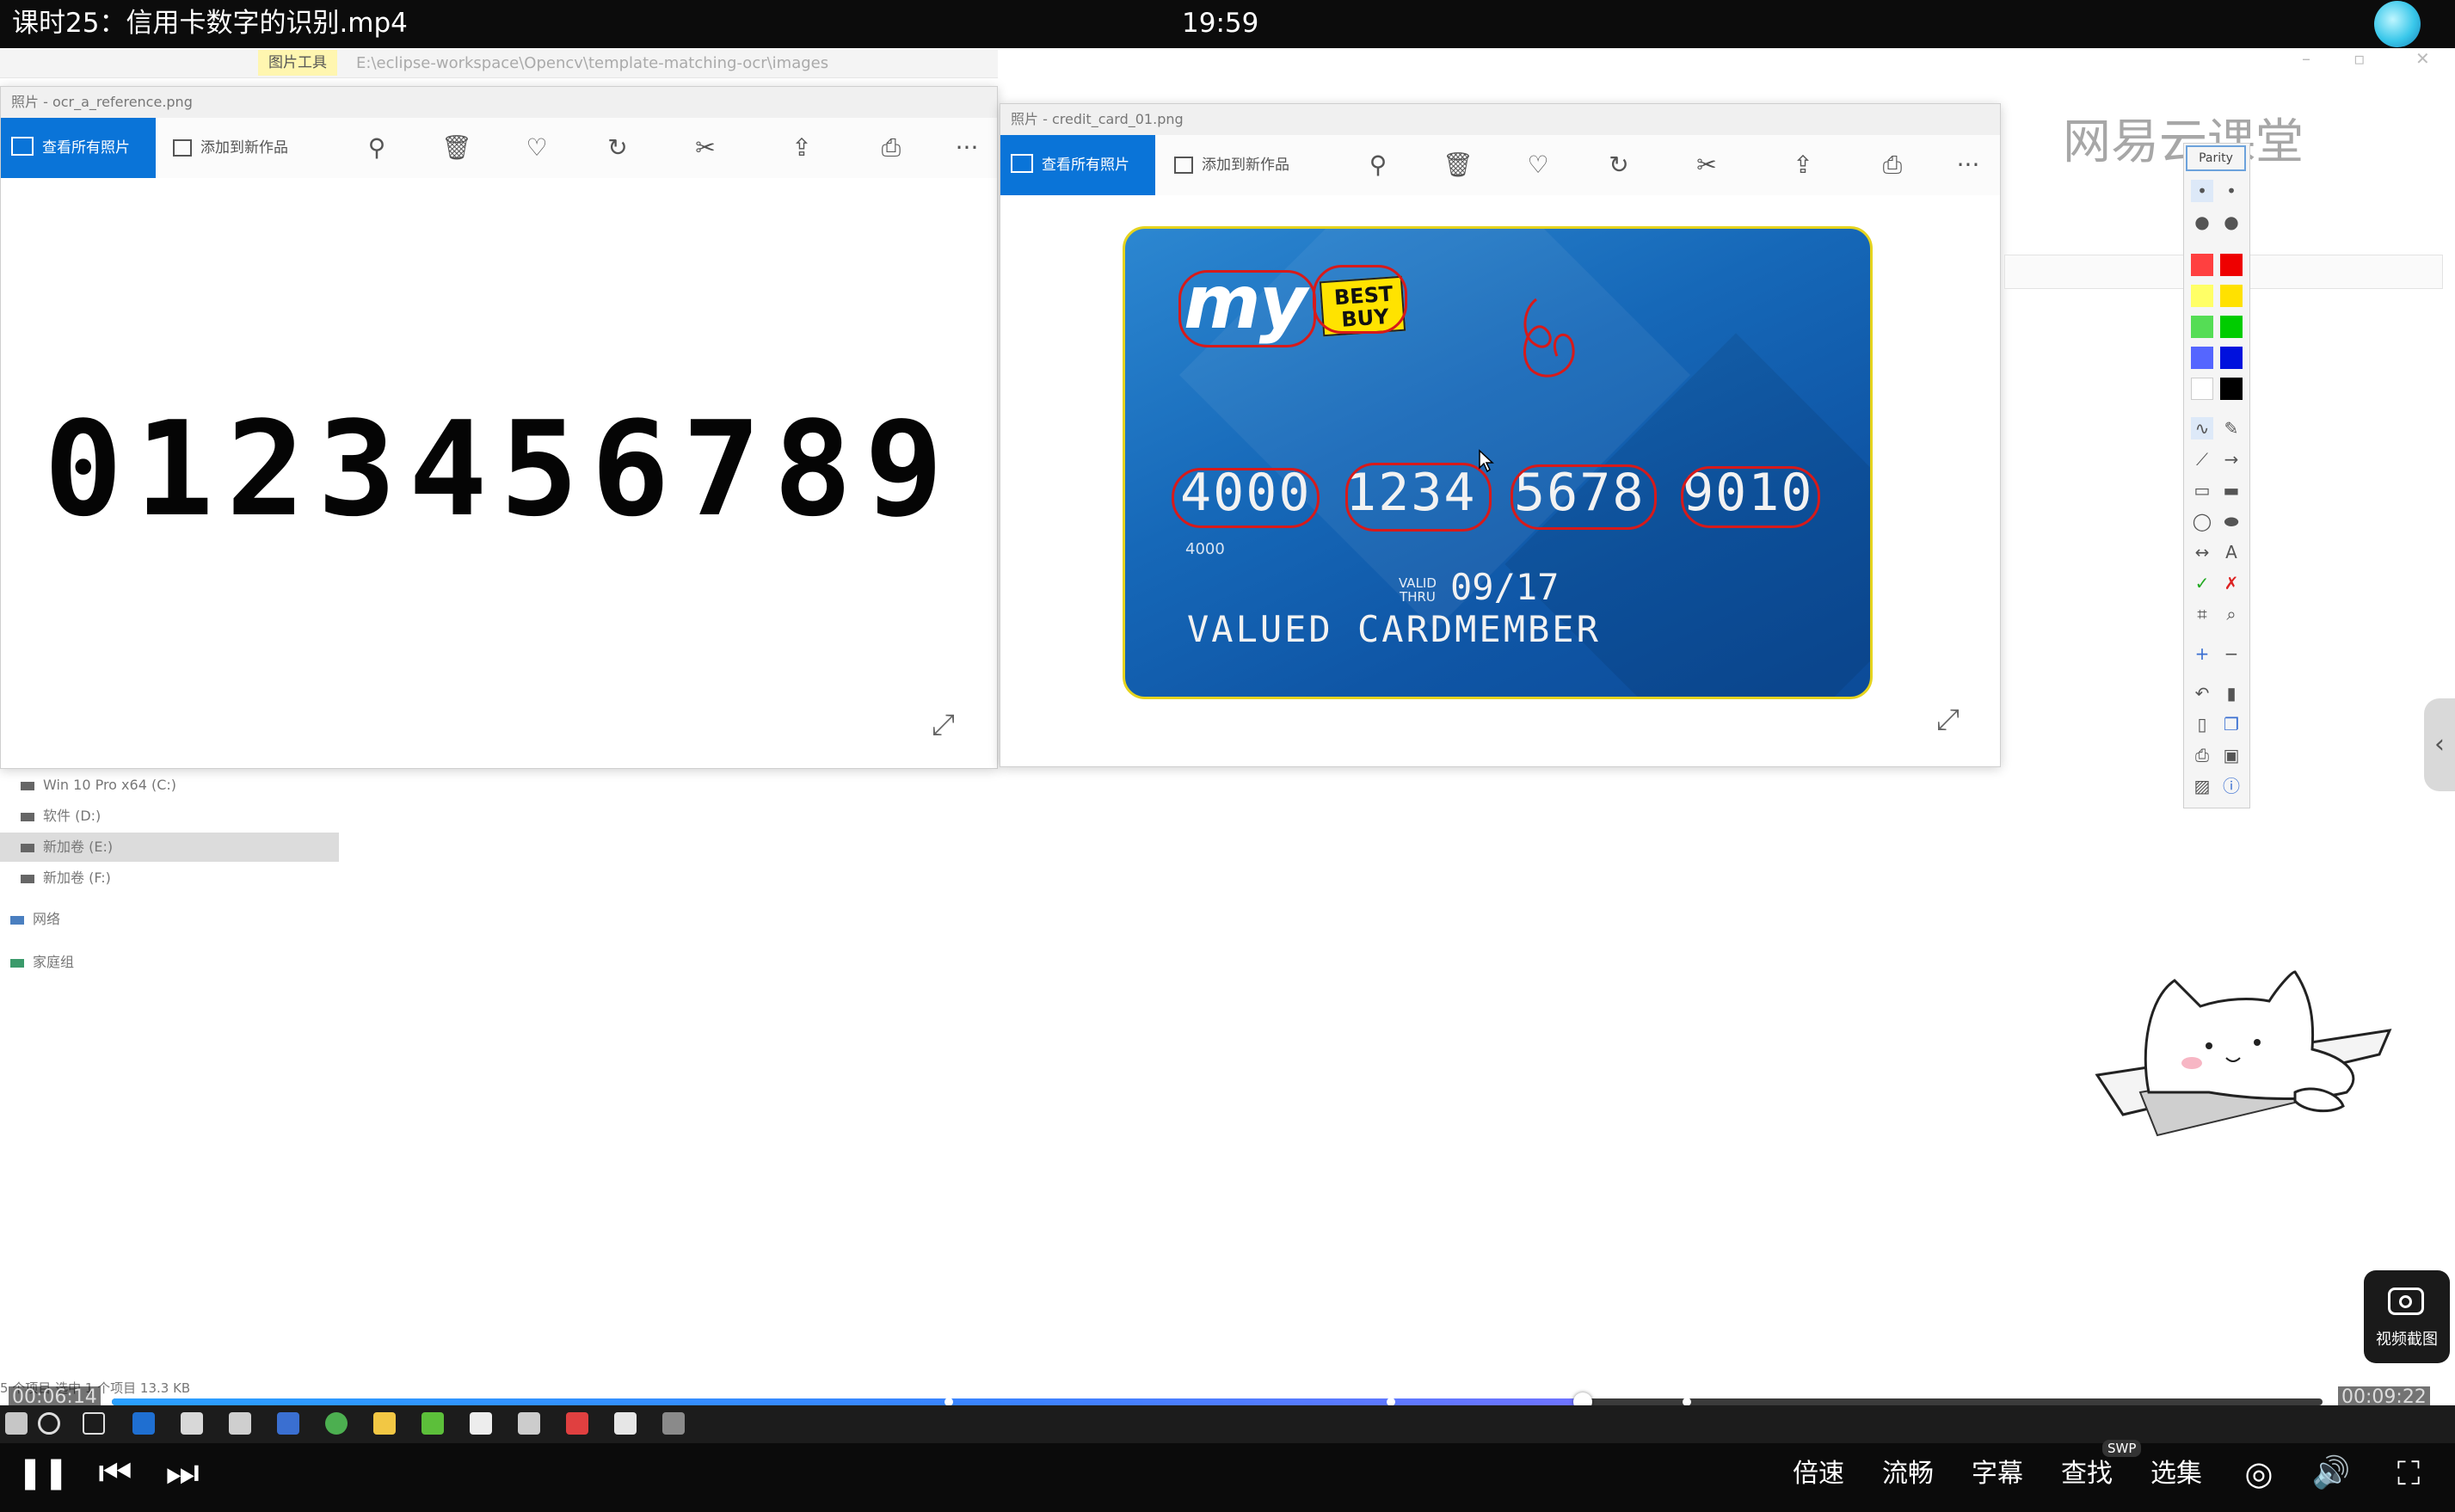  Describe the element at coordinates (2202, 724) in the screenshot. I see `new-page-icon: ▯` at that location.